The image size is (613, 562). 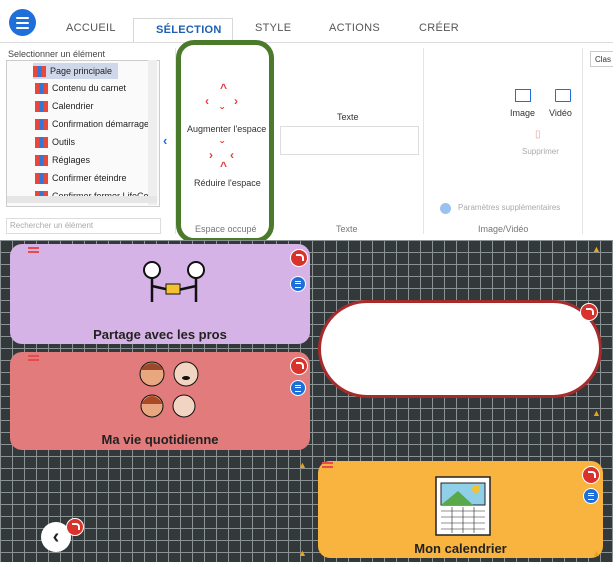 What do you see at coordinates (348, 117) in the screenshot?
I see `text-label: Texte` at bounding box center [348, 117].